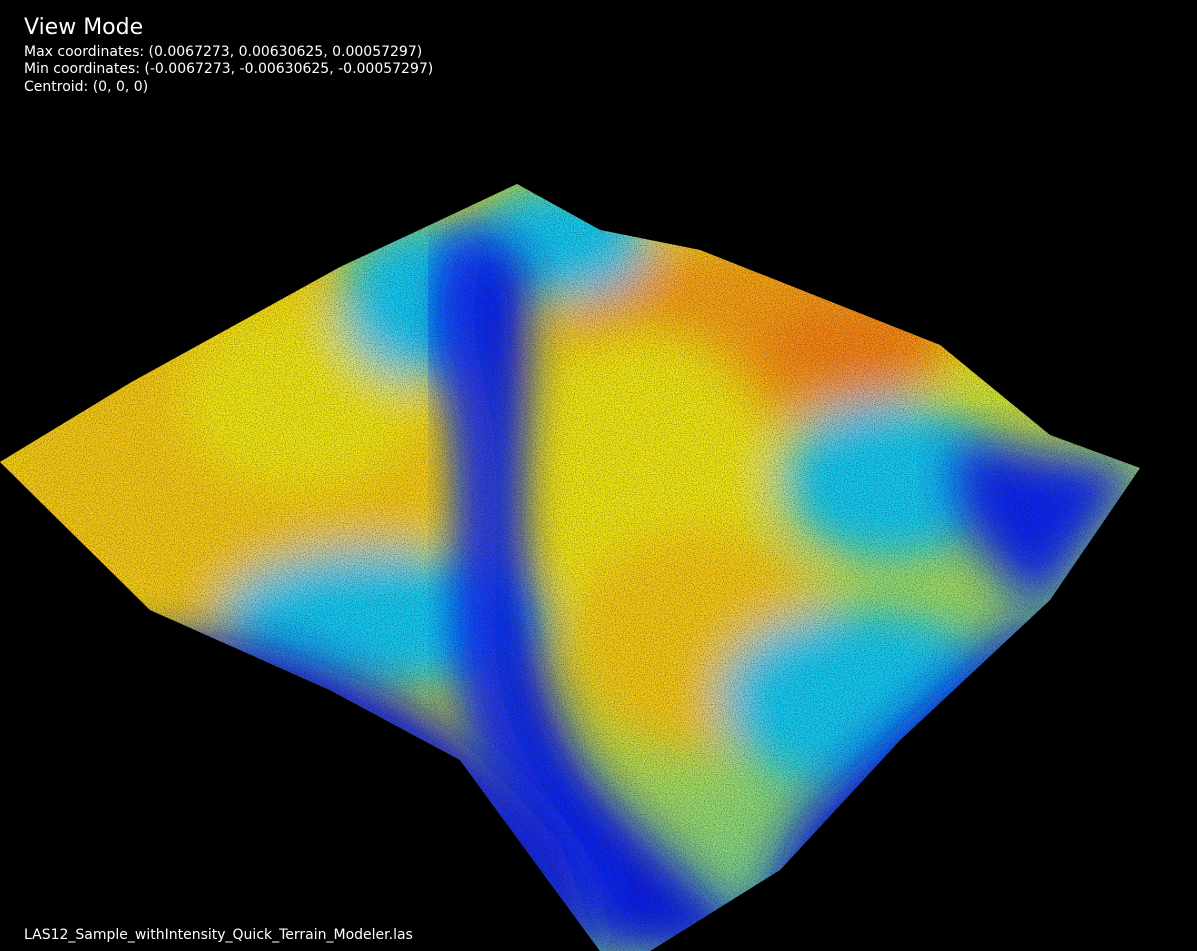 The height and width of the screenshot is (951, 1197). Describe the element at coordinates (86, 86) in the screenshot. I see `centroid-readout: Centroid: (0, 0, 0)` at that location.